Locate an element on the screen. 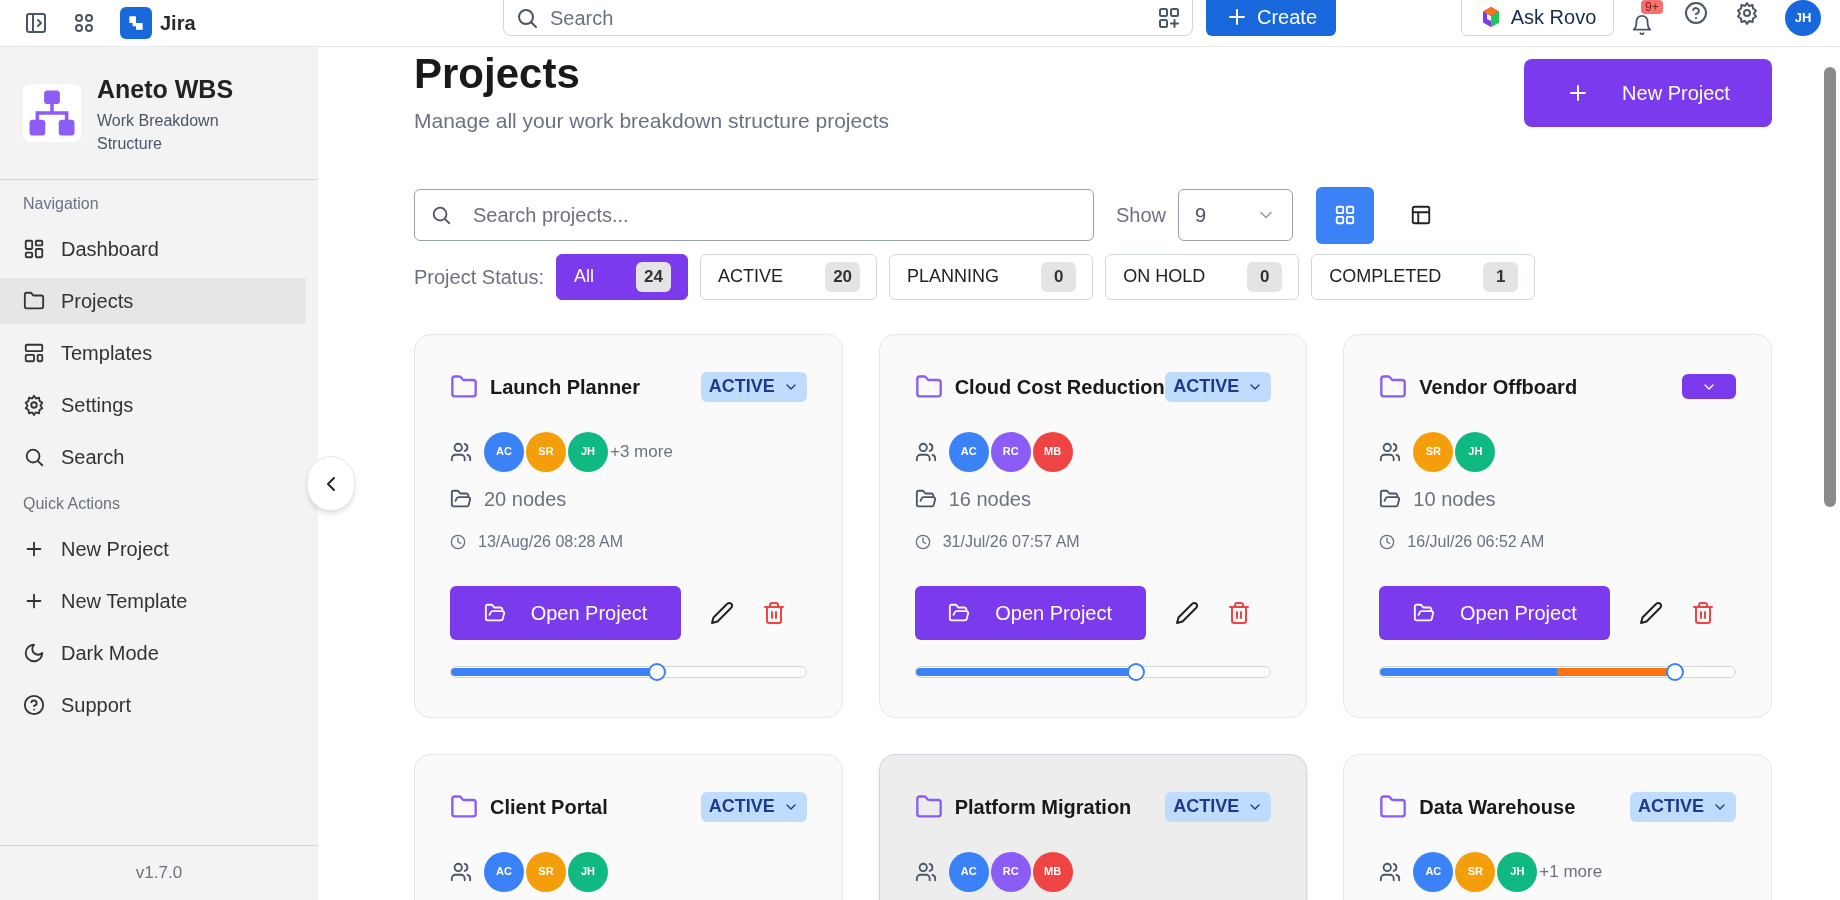 The image size is (1840, 900). create-button: Create is located at coordinates (1271, 18).